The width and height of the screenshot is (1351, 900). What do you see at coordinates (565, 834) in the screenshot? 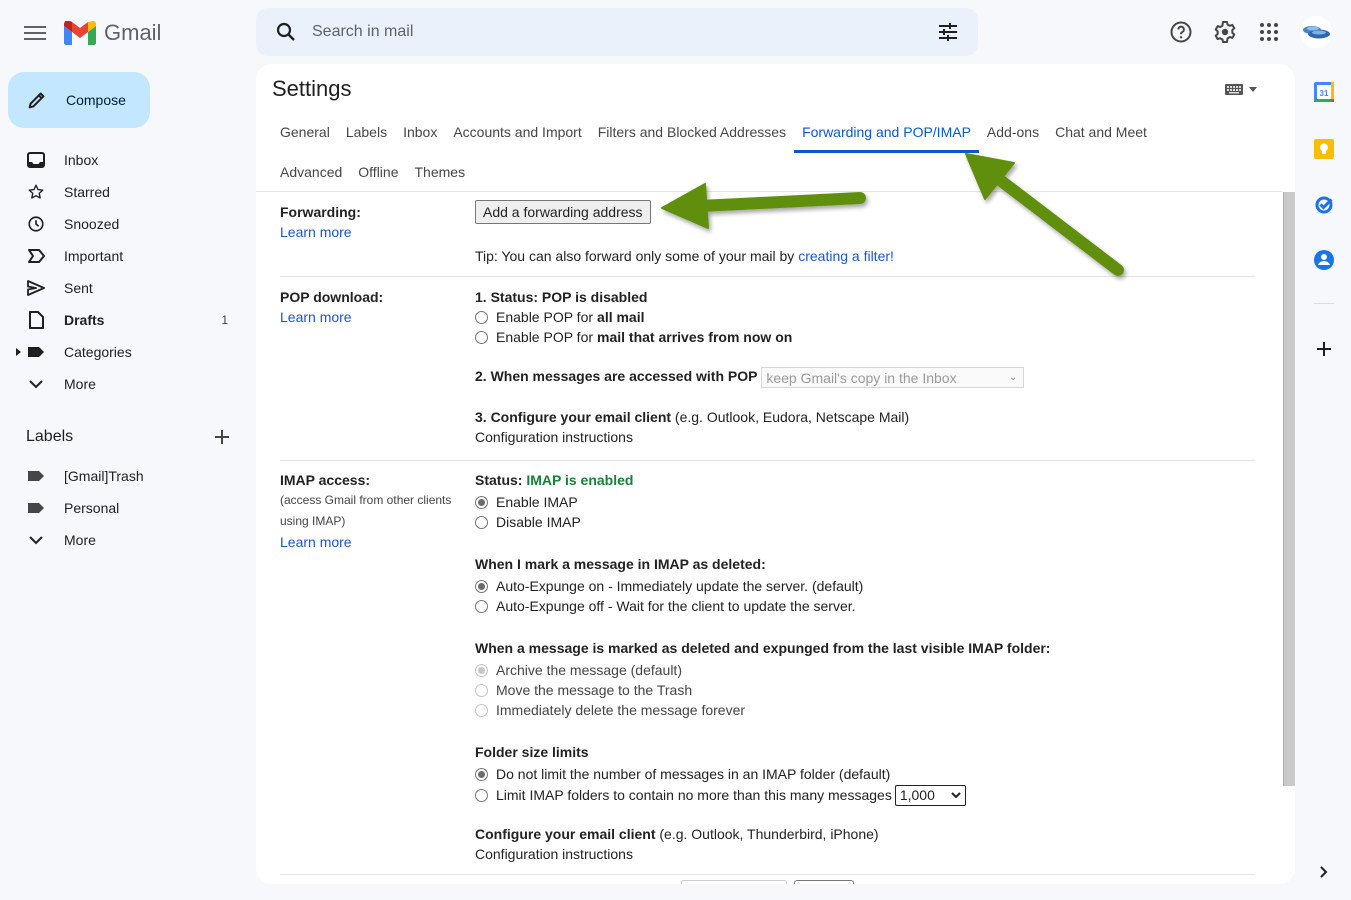
I see `imap-configure-heading: Configure your email client` at bounding box center [565, 834].